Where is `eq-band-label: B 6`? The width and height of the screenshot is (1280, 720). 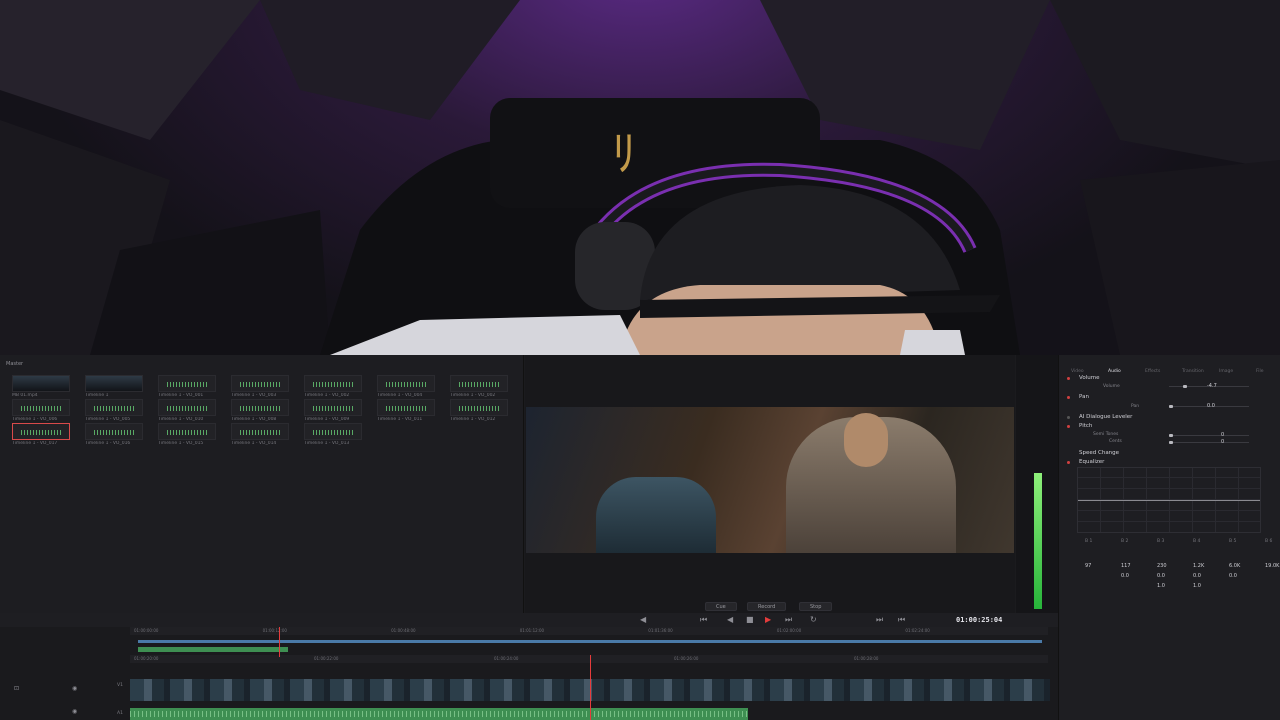
eq-band-label: B 6 is located at coordinates (1268, 541).